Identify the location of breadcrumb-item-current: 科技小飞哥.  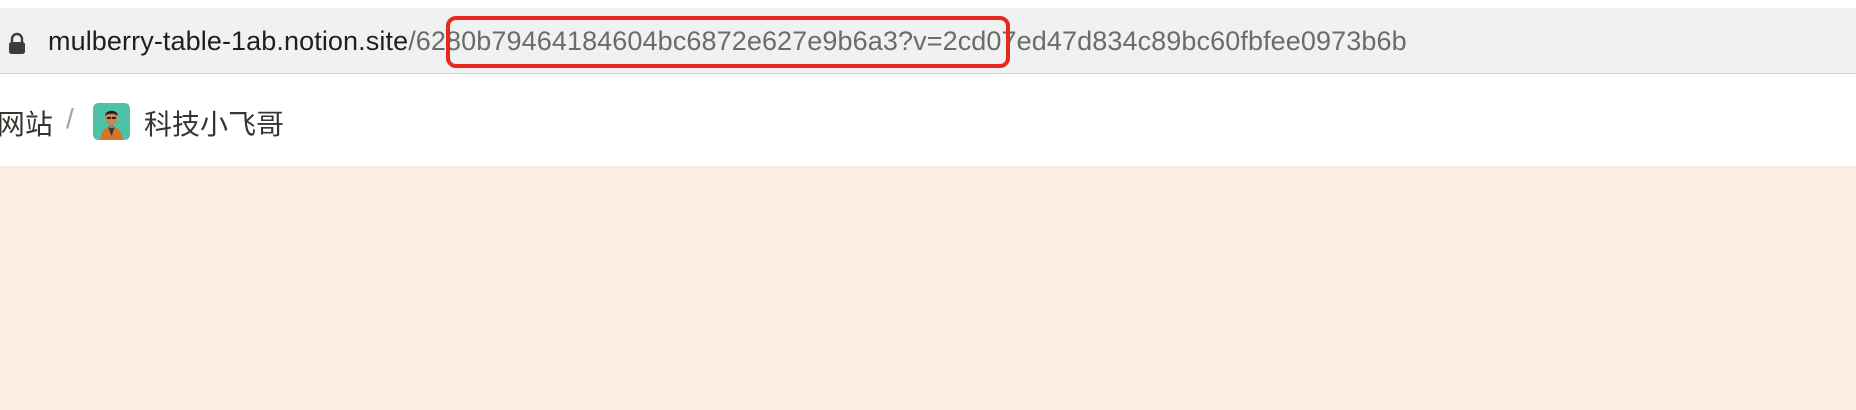
(214, 123).